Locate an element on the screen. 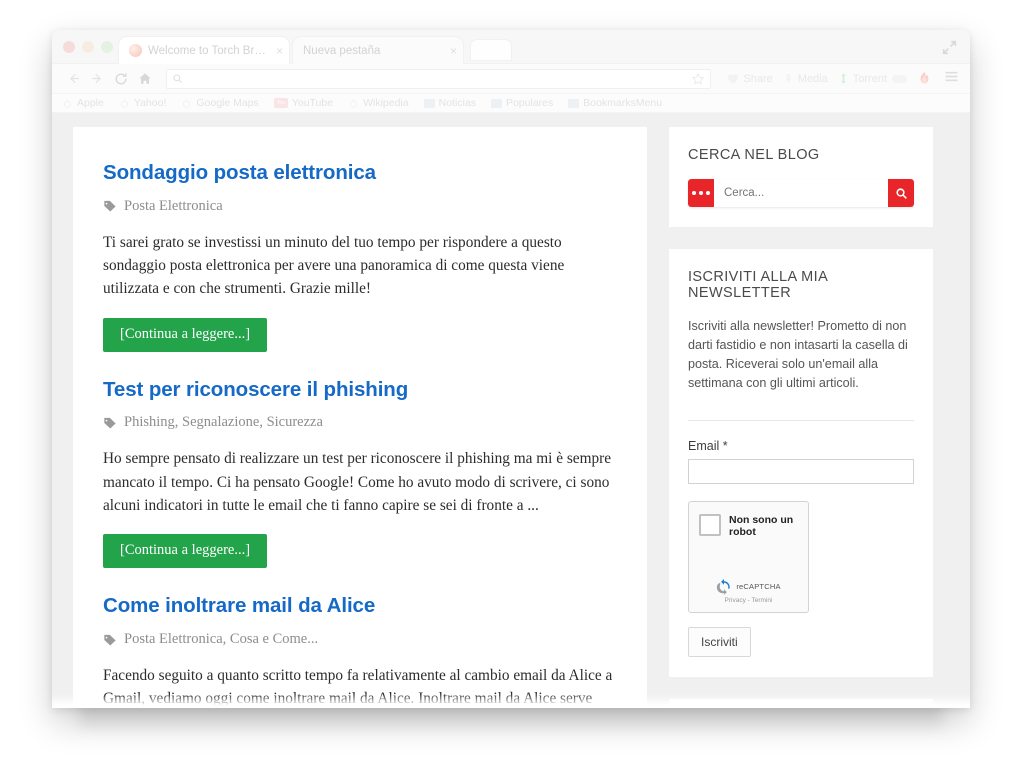  recaptcha-checkbox is located at coordinates (710, 524).